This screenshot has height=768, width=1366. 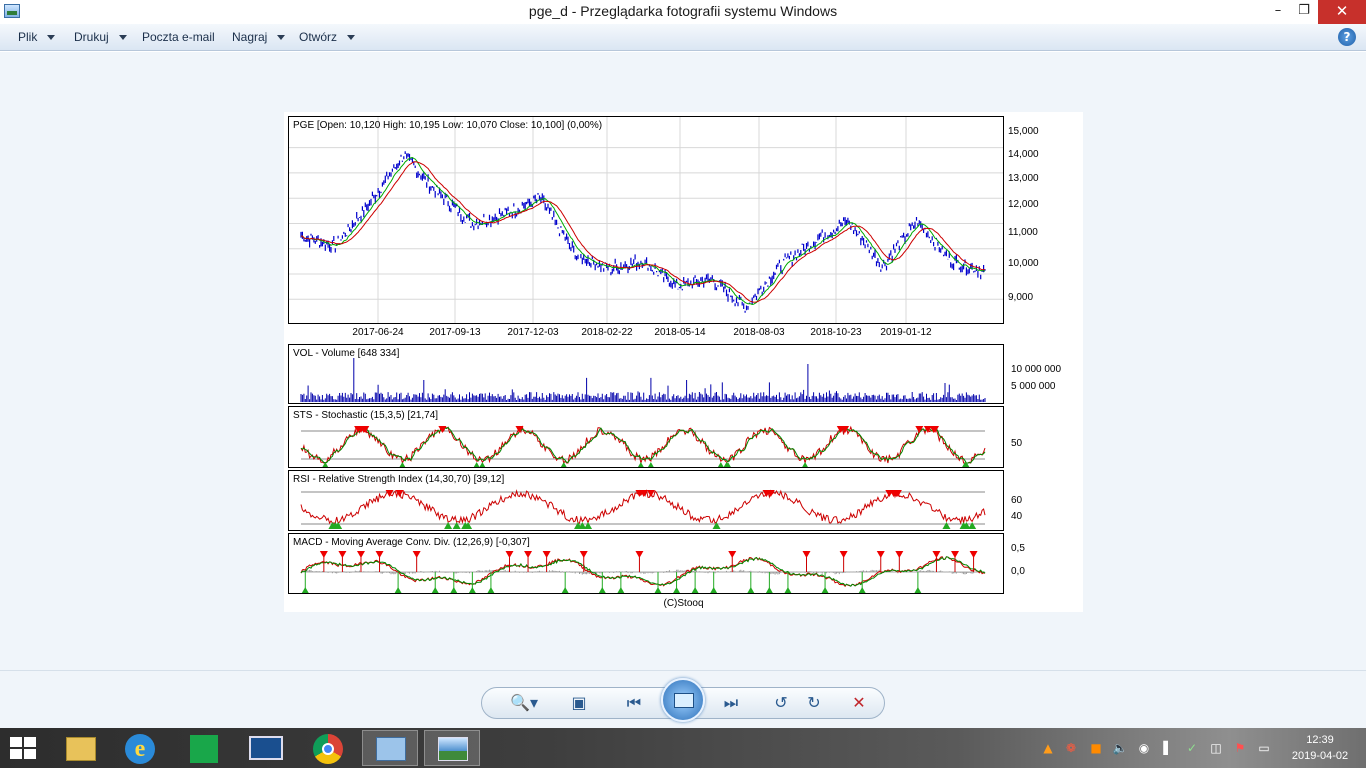 I want to click on taskbar-file-explorer, so click(x=82, y=748).